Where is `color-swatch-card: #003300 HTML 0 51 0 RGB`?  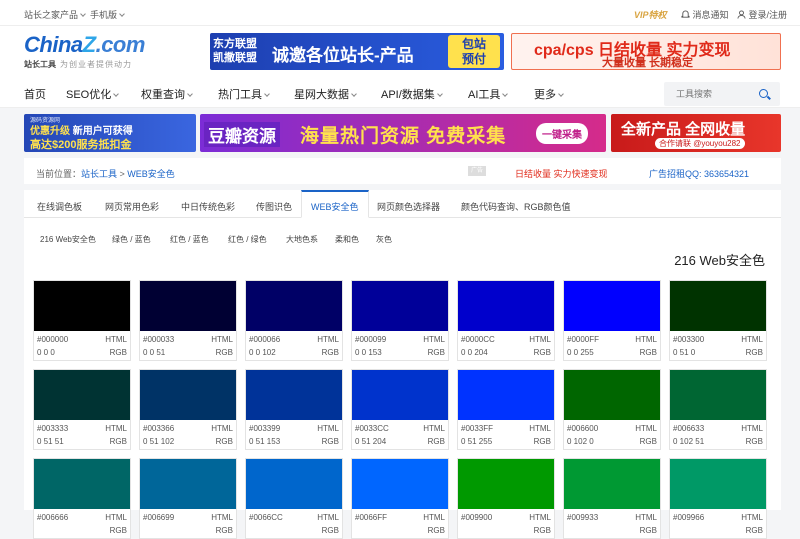 color-swatch-card: #003300 HTML 0 51 0 RGB is located at coordinates (718, 320).